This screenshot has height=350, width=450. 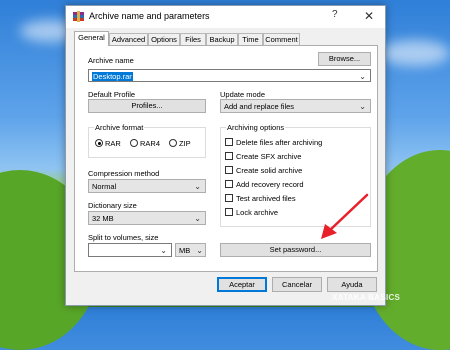 I want to click on checkbox-lock-archive-label: Lock archive, so click(x=257, y=212).